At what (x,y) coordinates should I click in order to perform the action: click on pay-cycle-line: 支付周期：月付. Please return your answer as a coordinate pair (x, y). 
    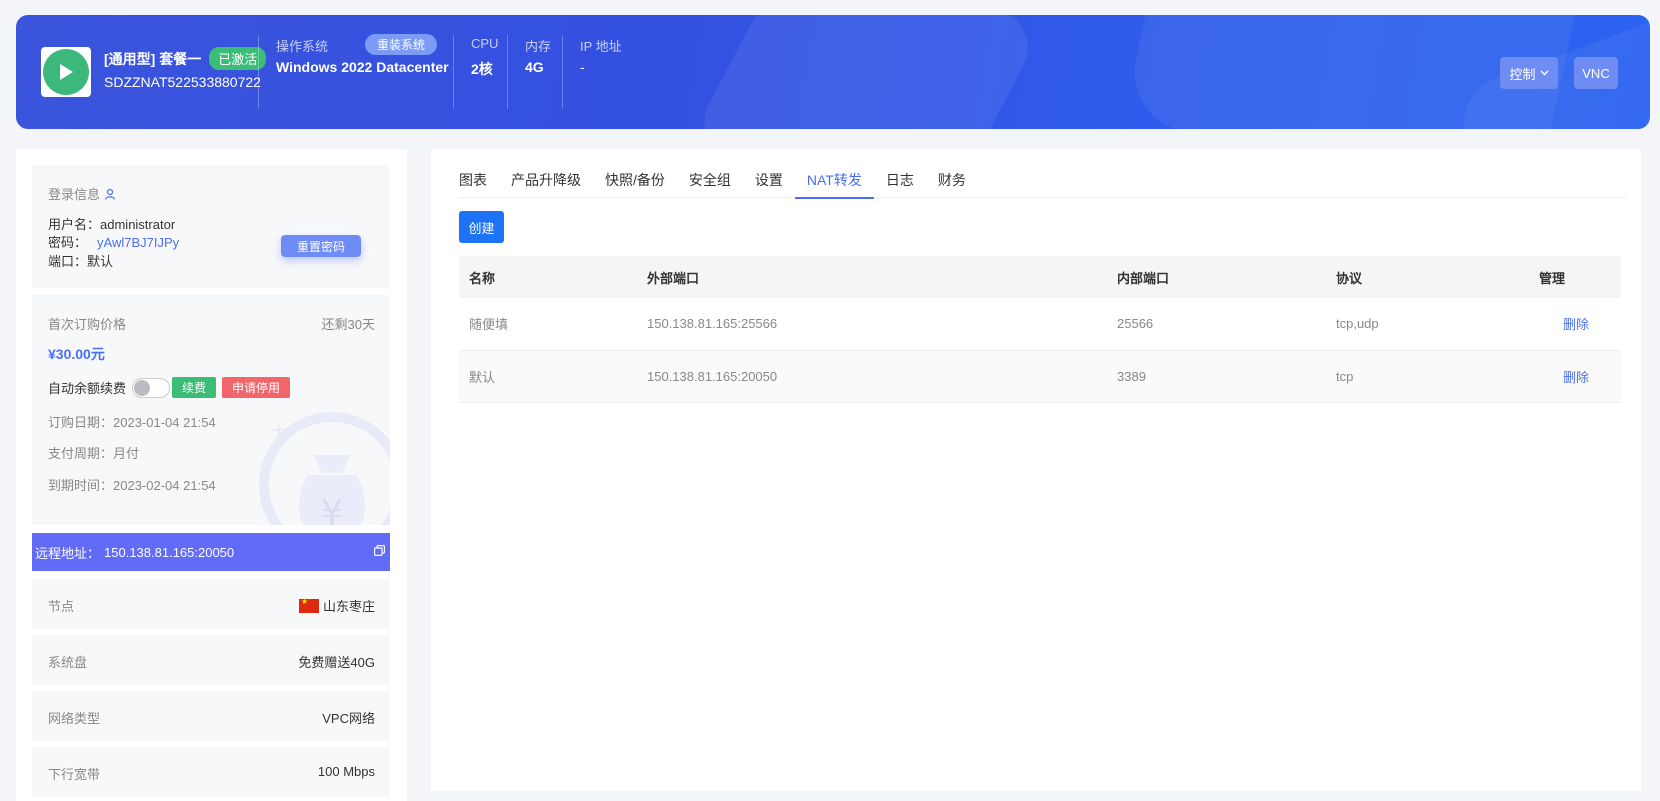
    Looking at the image, I should click on (93, 452).